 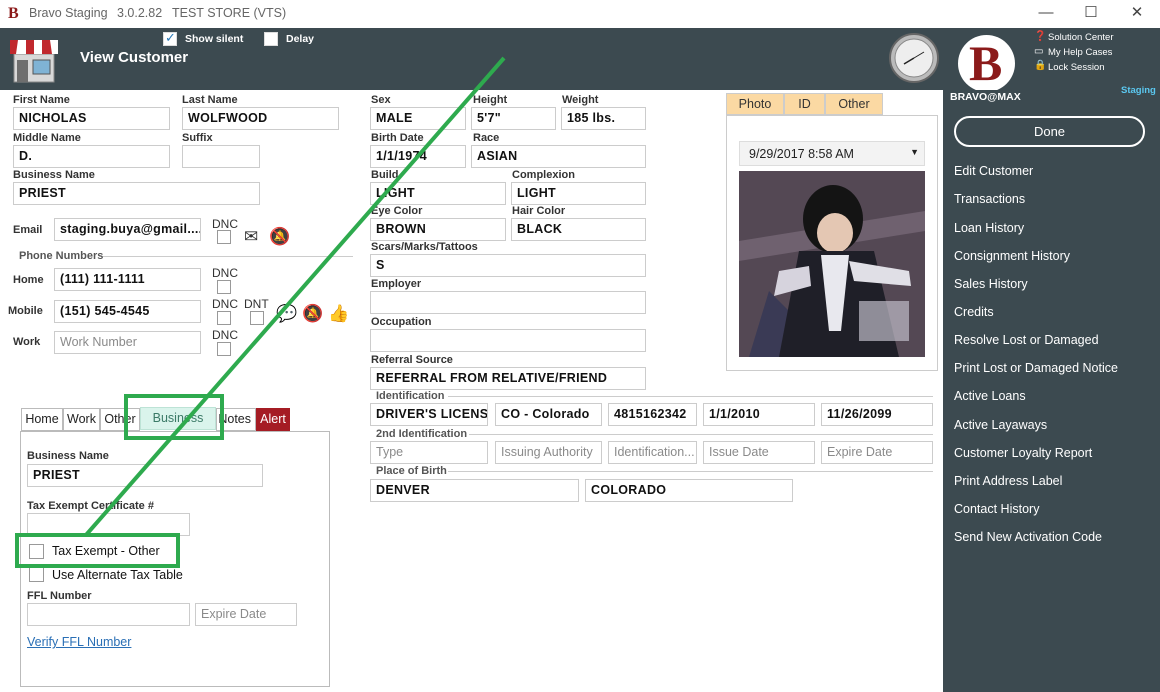 I want to click on id-type-field: DRIVER'S LICENSE, so click(x=429, y=414).